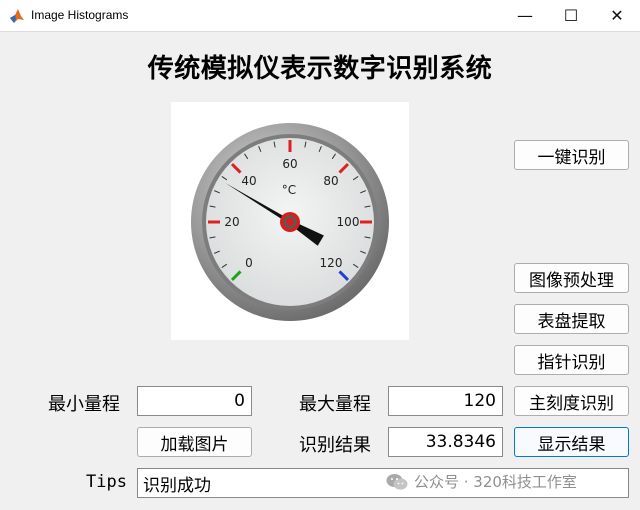  I want to click on minimize-button: —, so click(525, 15).